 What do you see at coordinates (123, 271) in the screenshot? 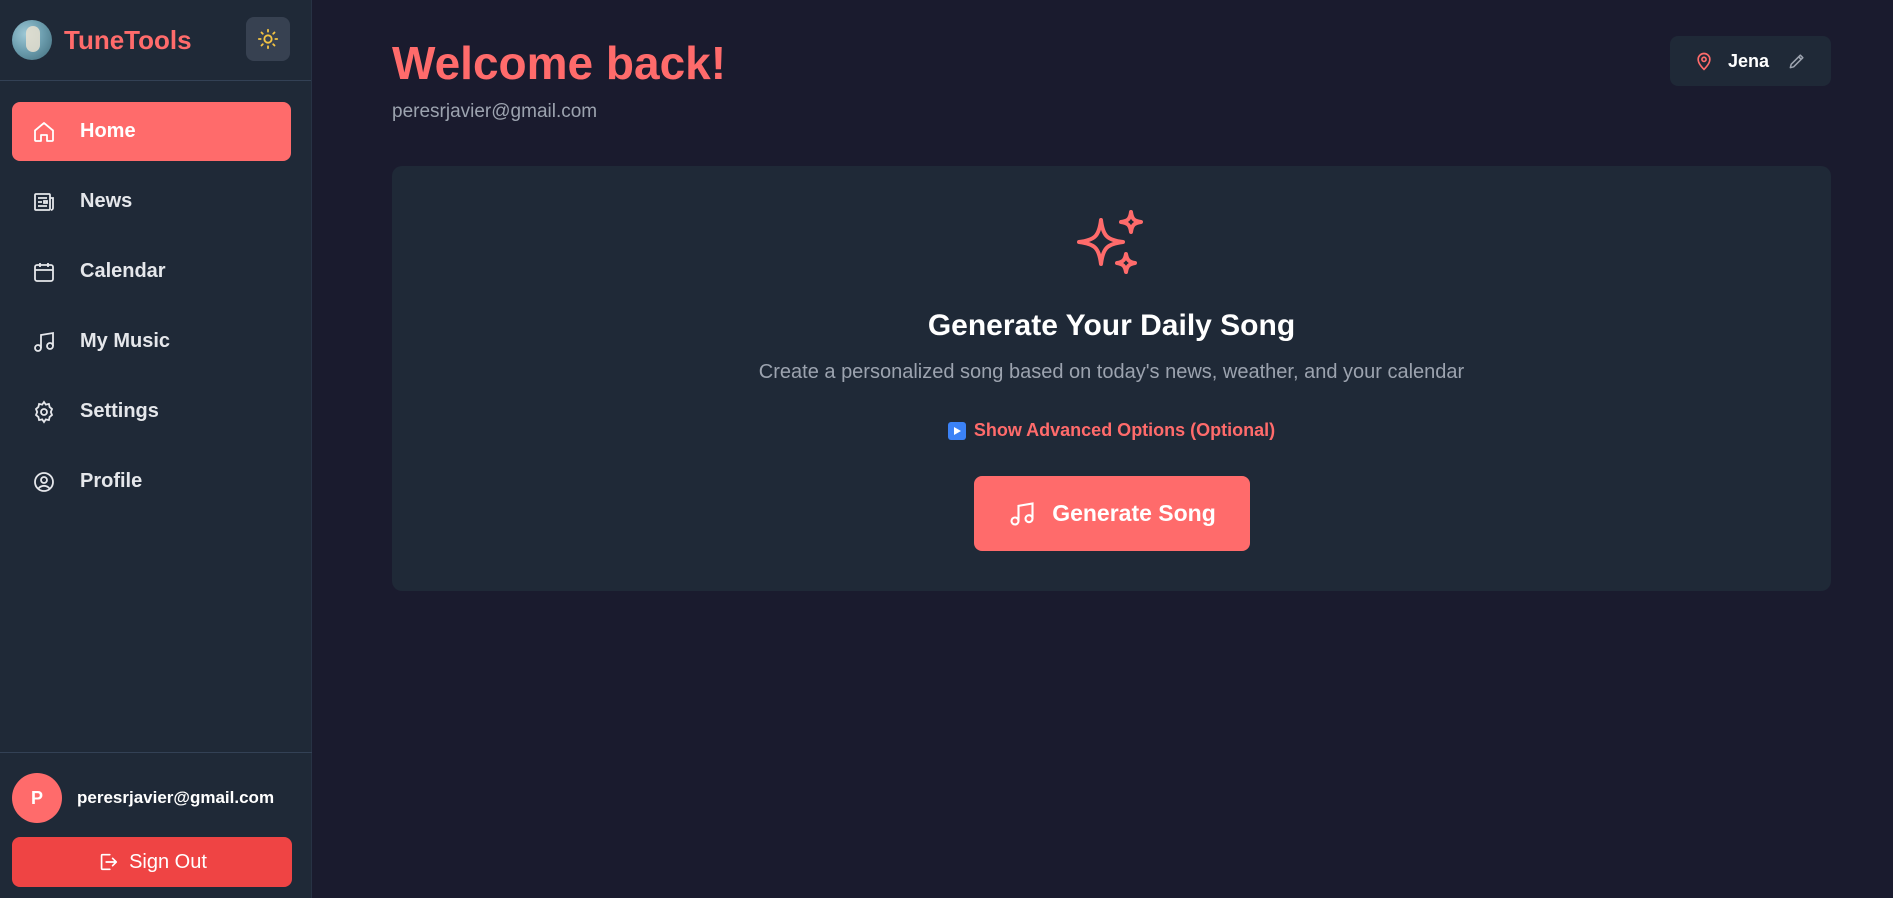
I see `nav-item-label: Calendar` at bounding box center [123, 271].